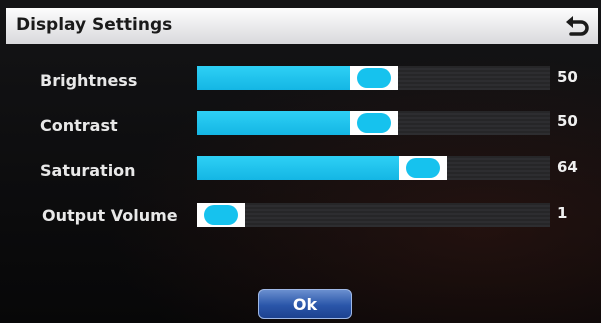 This screenshot has height=323, width=601. What do you see at coordinates (285, 123) in the screenshot?
I see `contrast-slider-fill` at bounding box center [285, 123].